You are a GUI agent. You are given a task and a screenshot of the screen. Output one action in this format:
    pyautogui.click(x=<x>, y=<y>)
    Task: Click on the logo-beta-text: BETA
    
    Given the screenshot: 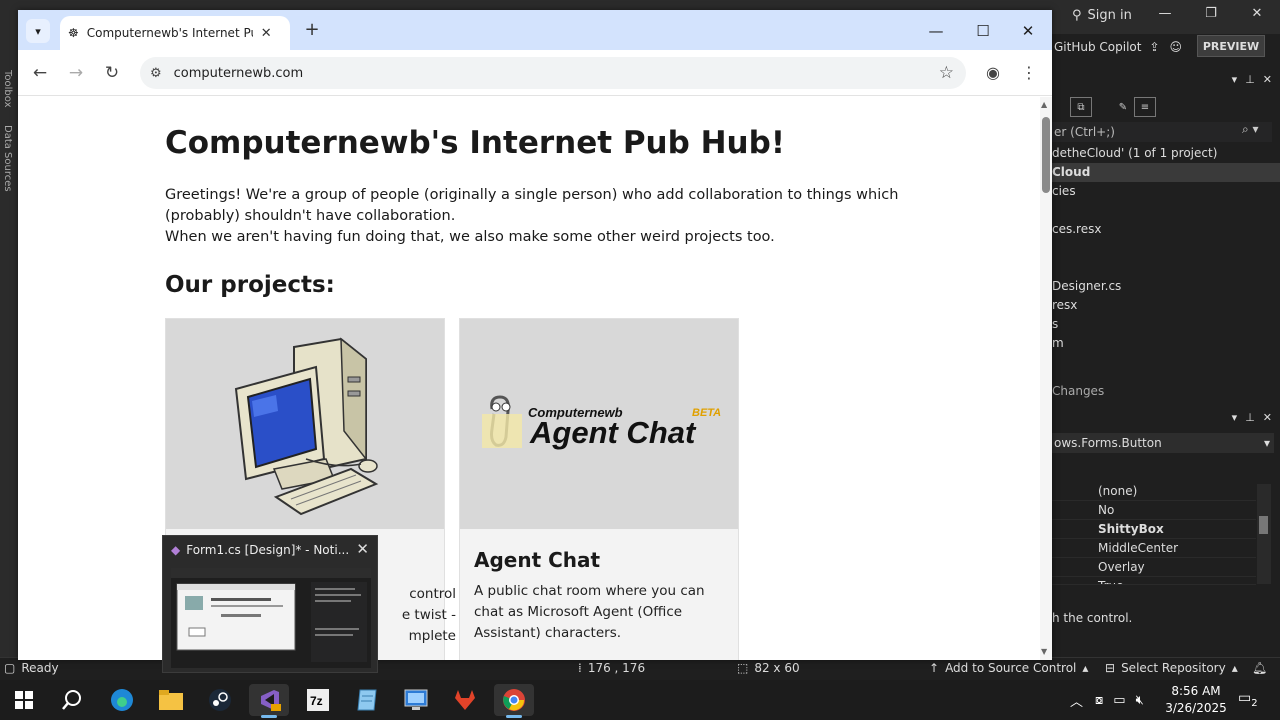 What is the action you would take?
    pyautogui.click(x=706, y=413)
    